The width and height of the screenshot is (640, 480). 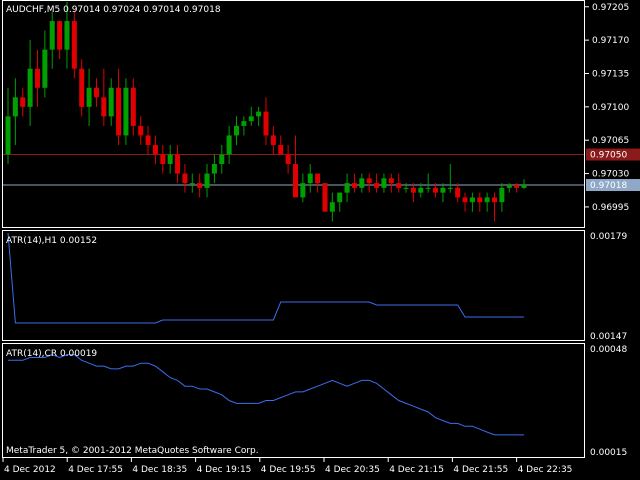 What do you see at coordinates (608, 453) in the screenshot?
I see `atr-cr-tick-bottom: 0.00015` at bounding box center [608, 453].